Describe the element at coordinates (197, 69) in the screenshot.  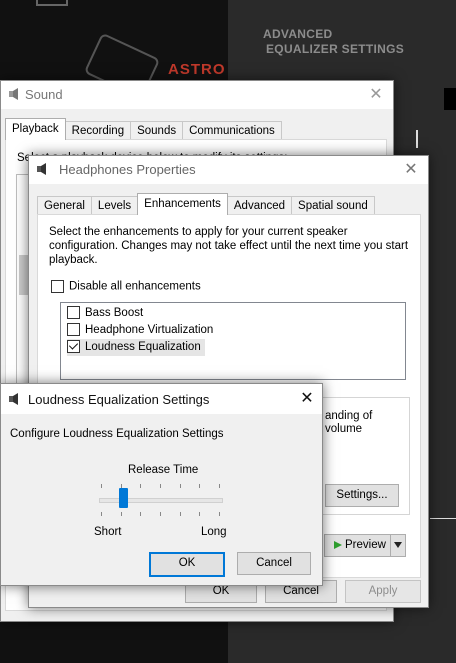
I see `brand-logo-text: ASTRO` at that location.